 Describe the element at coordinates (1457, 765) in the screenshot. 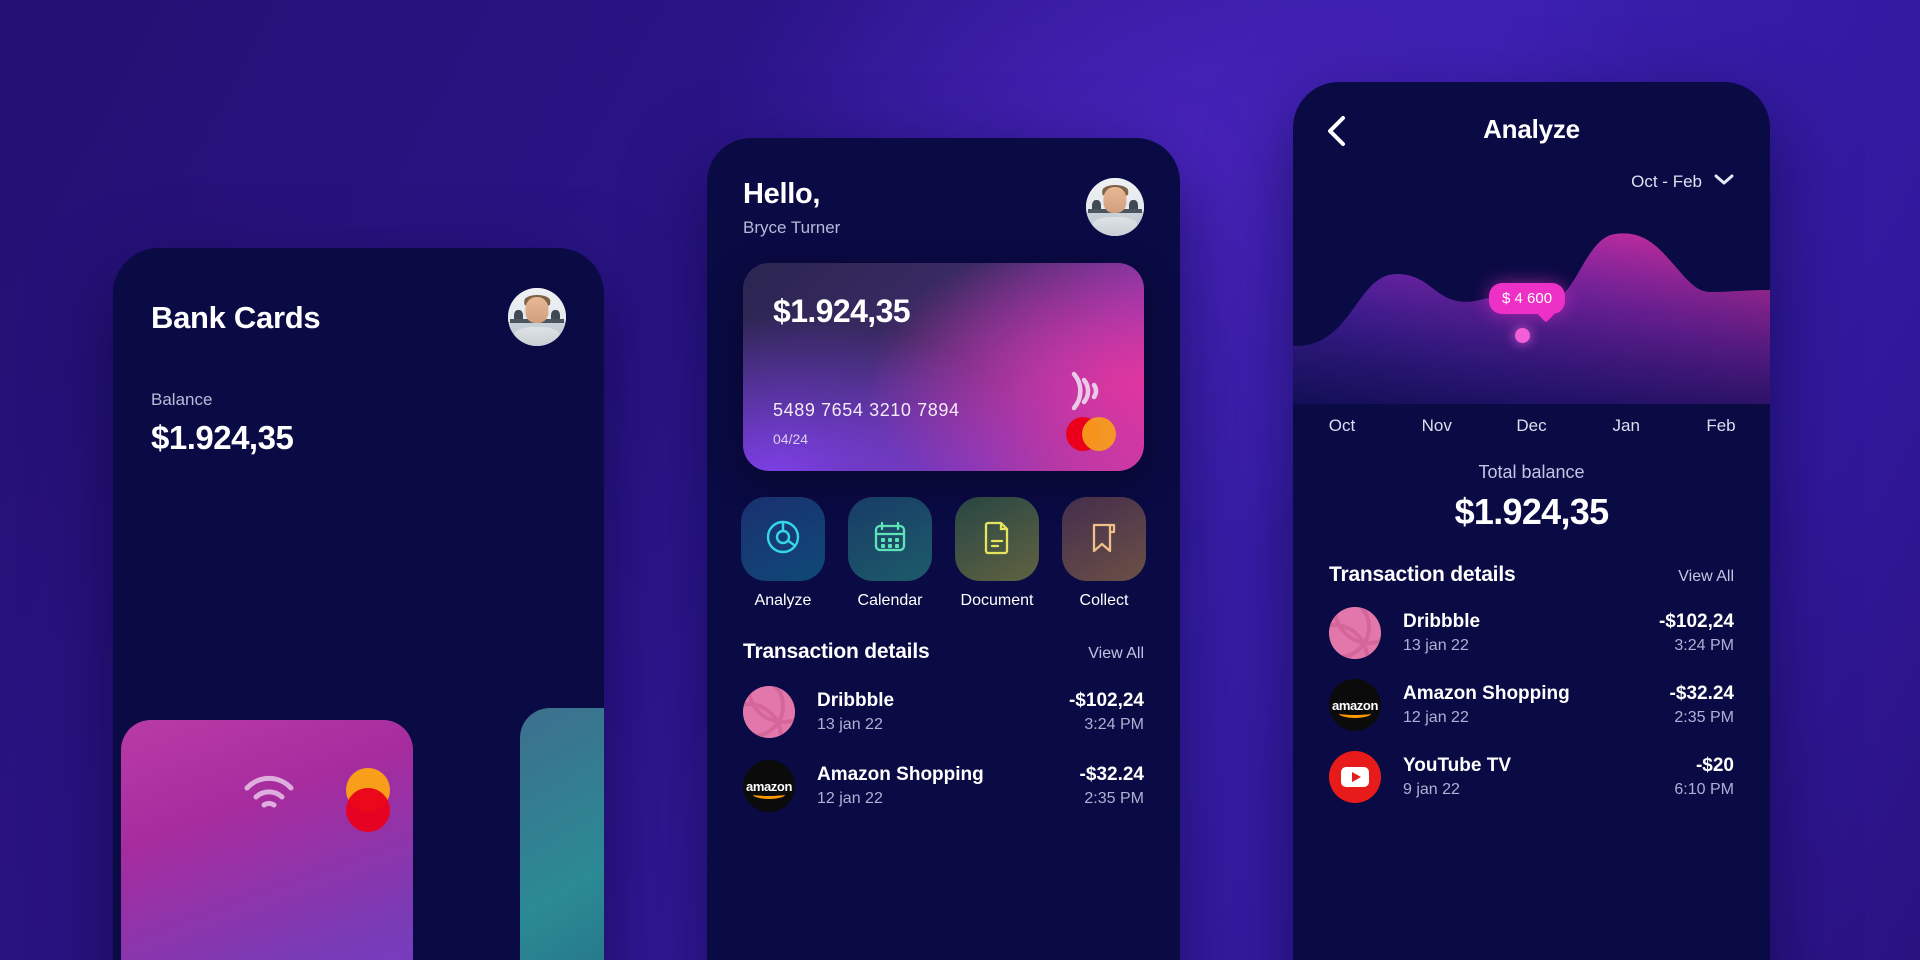

I see `transaction-name: YouTube TV` at that location.